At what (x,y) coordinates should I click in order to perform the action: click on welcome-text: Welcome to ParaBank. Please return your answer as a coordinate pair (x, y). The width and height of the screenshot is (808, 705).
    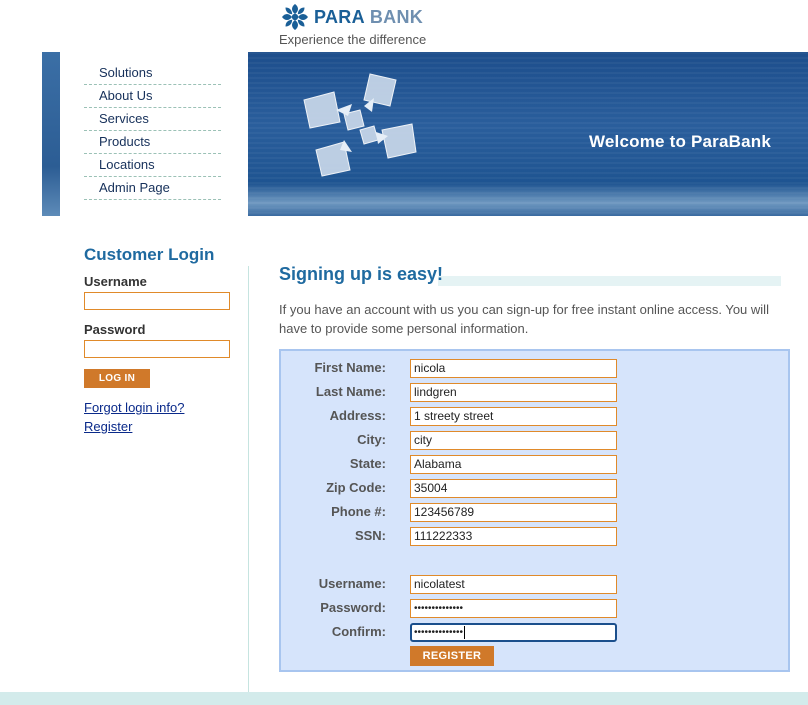
    Looking at the image, I should click on (679, 141).